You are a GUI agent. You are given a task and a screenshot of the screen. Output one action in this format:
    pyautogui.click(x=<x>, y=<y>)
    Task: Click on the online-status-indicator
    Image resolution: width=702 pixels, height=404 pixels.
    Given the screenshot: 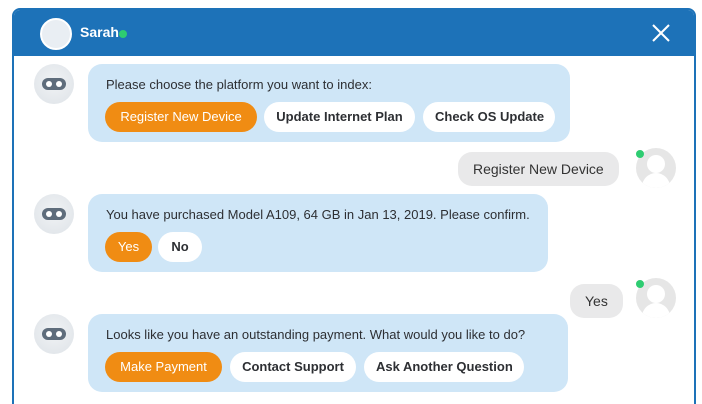 What is the action you would take?
    pyautogui.click(x=123, y=34)
    